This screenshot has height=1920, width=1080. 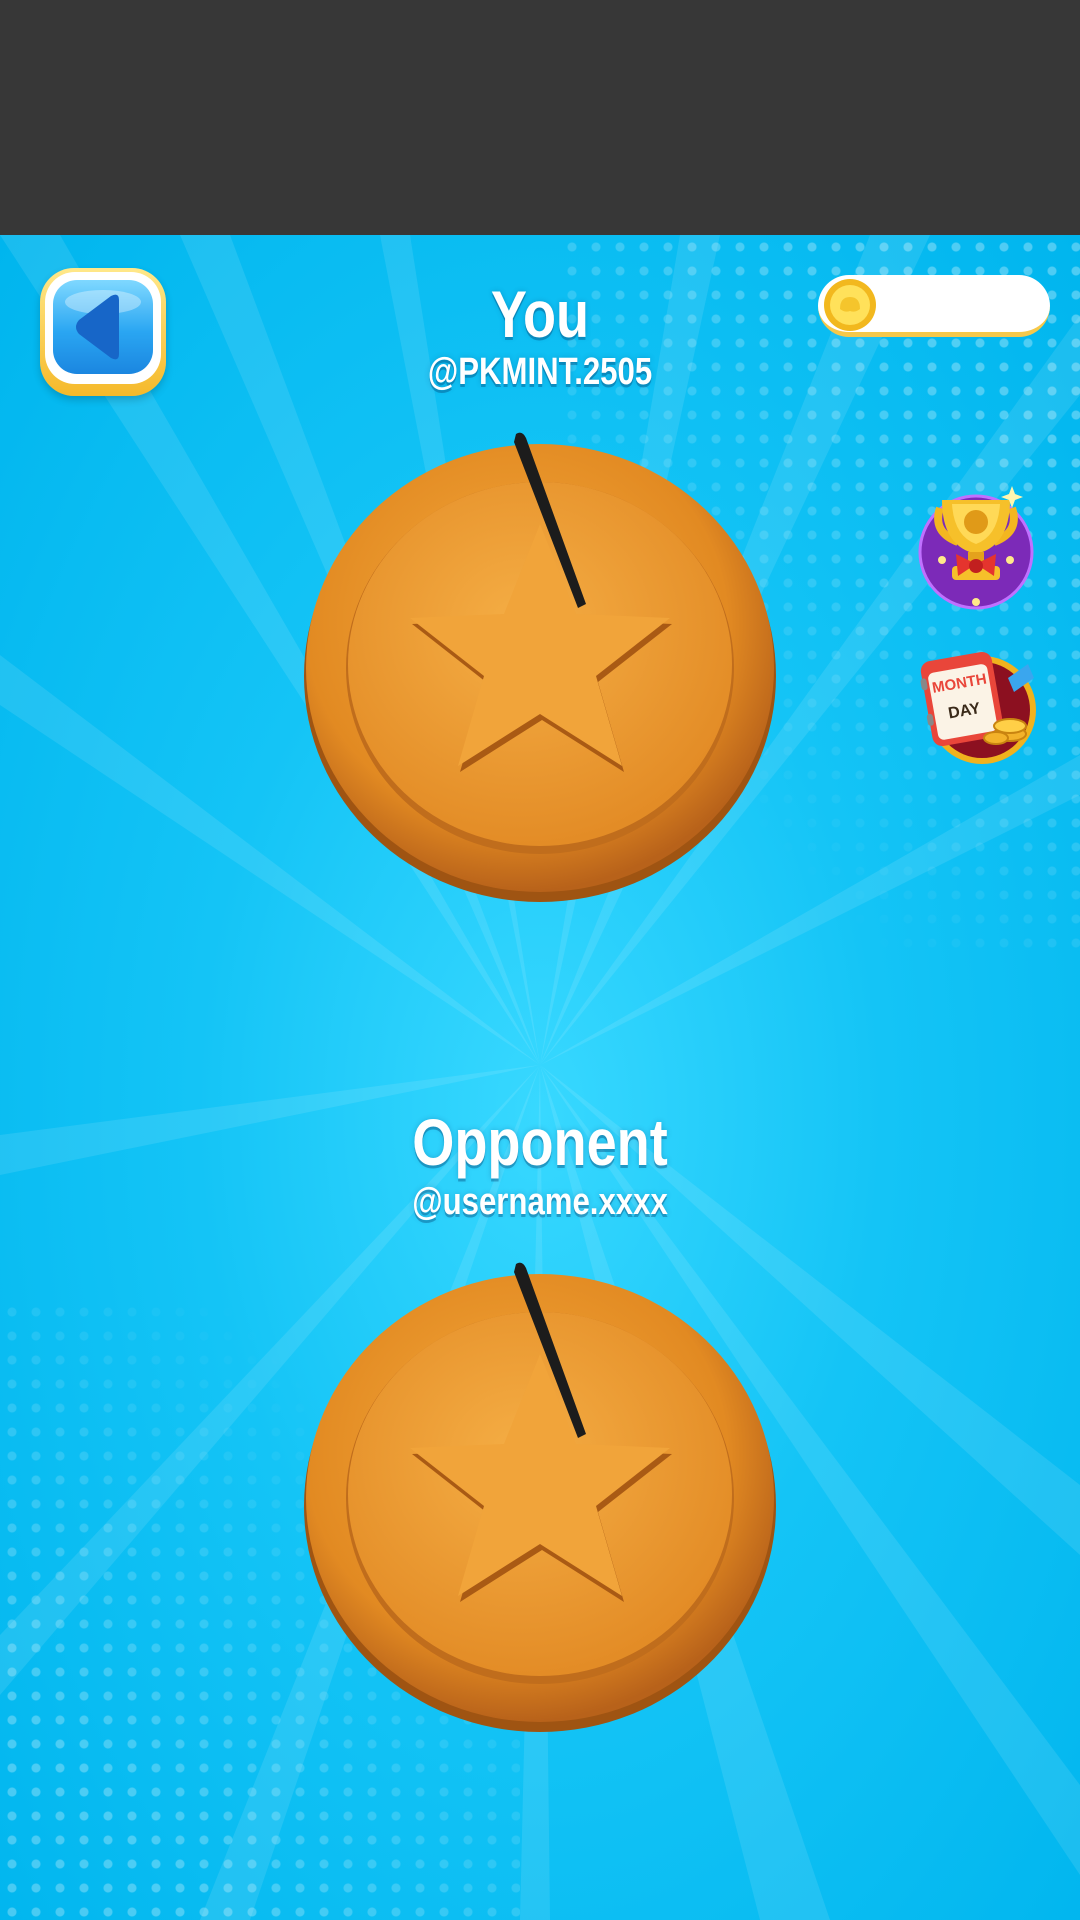 I want to click on opponent-handle: @username.xxxx, so click(x=540, y=1202).